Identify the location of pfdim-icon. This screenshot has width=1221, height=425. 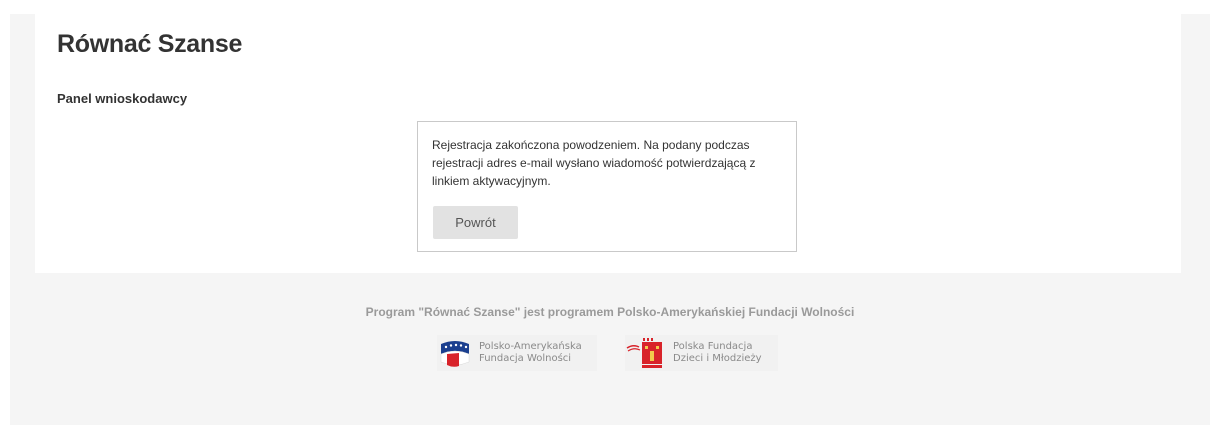
(644, 353).